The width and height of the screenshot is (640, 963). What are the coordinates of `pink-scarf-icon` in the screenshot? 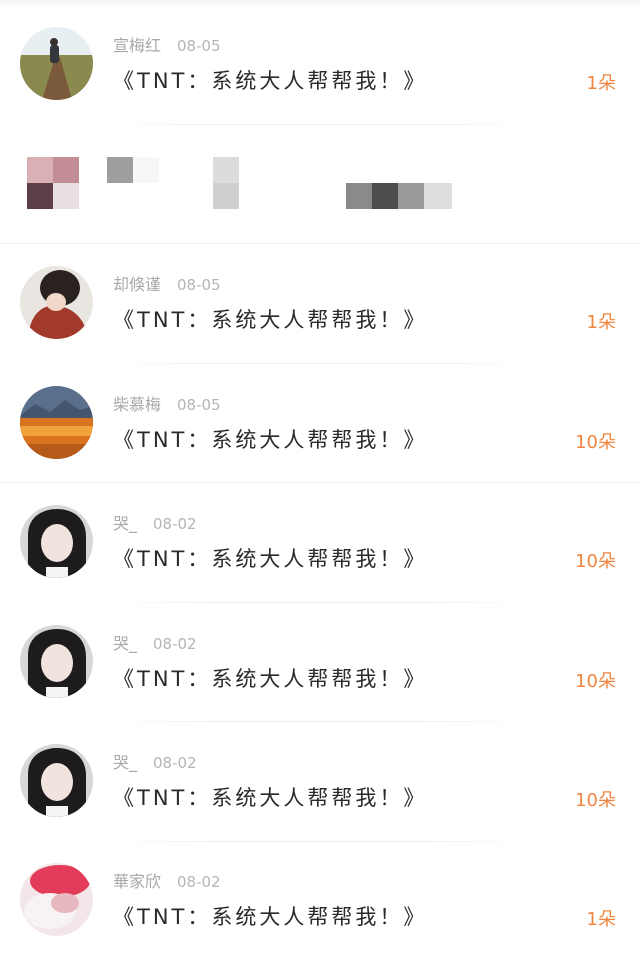 It's located at (56, 899).